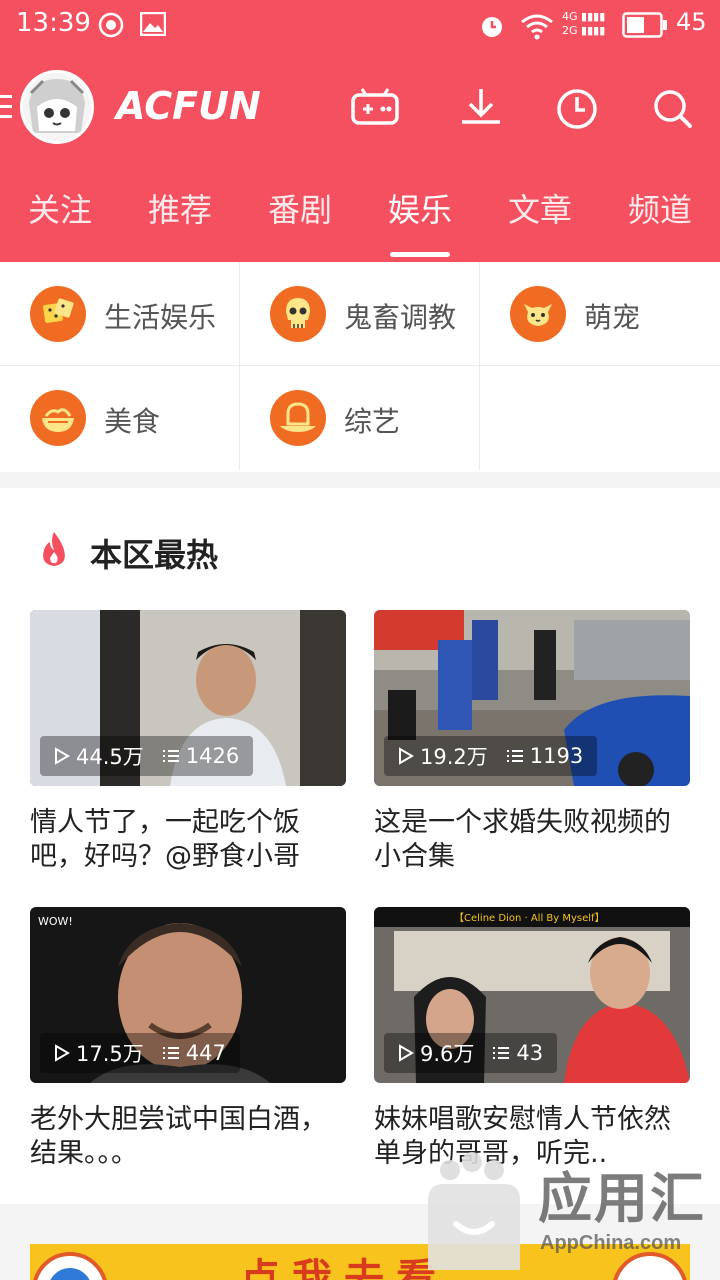 The height and width of the screenshot is (1280, 720). What do you see at coordinates (372, 421) in the screenshot?
I see `category-label: 综艺` at bounding box center [372, 421].